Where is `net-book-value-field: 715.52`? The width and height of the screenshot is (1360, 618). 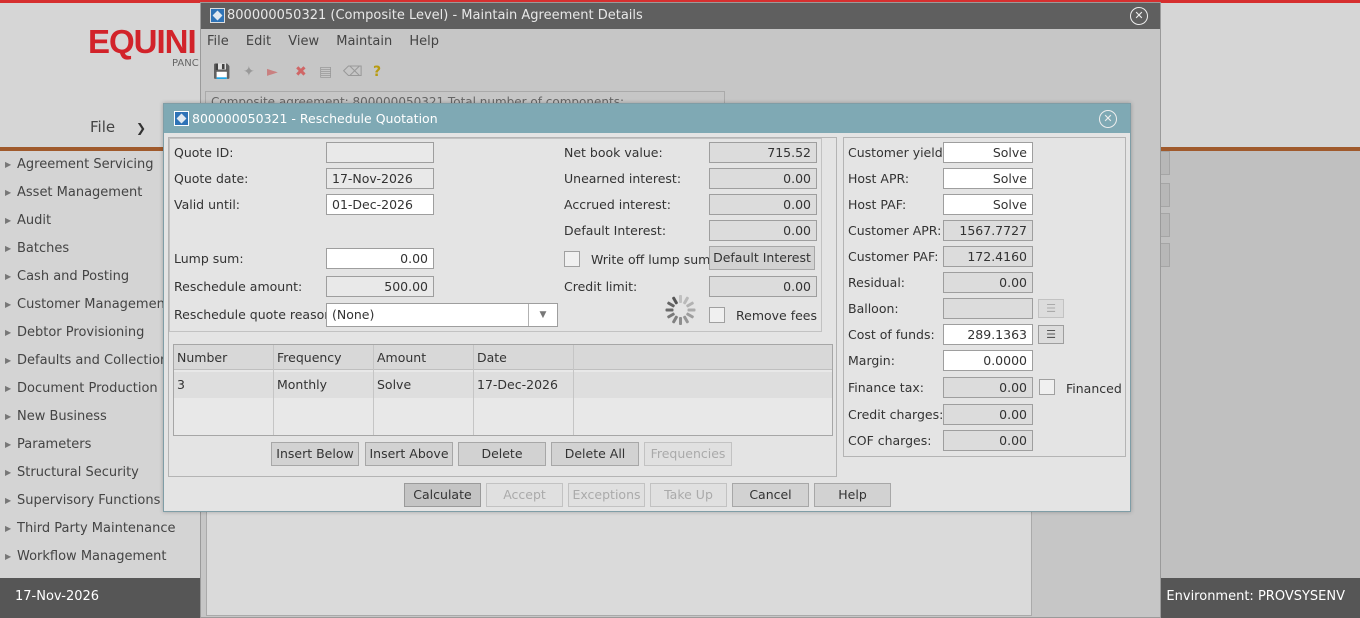
net-book-value-field: 715.52 is located at coordinates (763, 152).